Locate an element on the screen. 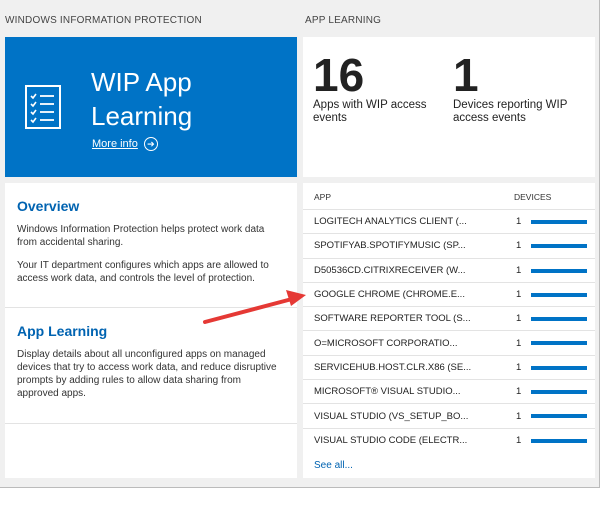 The image size is (616, 509). hero-title: WIP App Learning is located at coordinates (142, 99).